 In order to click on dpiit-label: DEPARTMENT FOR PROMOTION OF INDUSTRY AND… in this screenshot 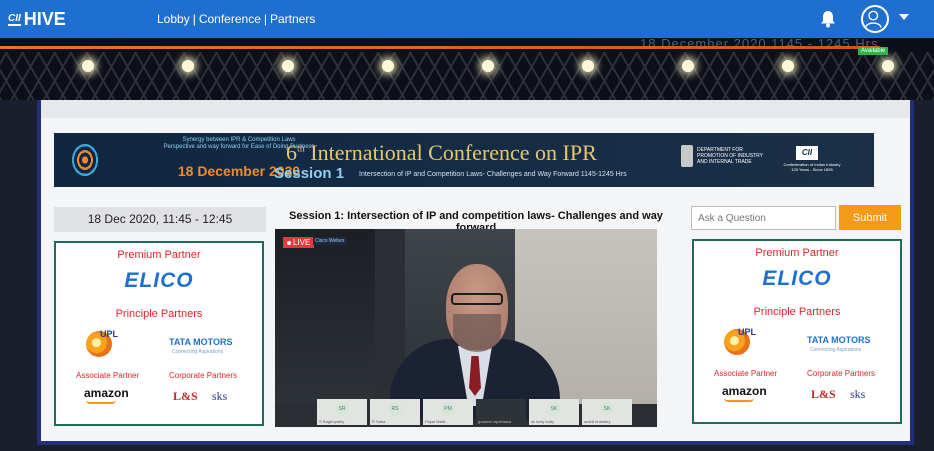, I will do `click(730, 156)`.